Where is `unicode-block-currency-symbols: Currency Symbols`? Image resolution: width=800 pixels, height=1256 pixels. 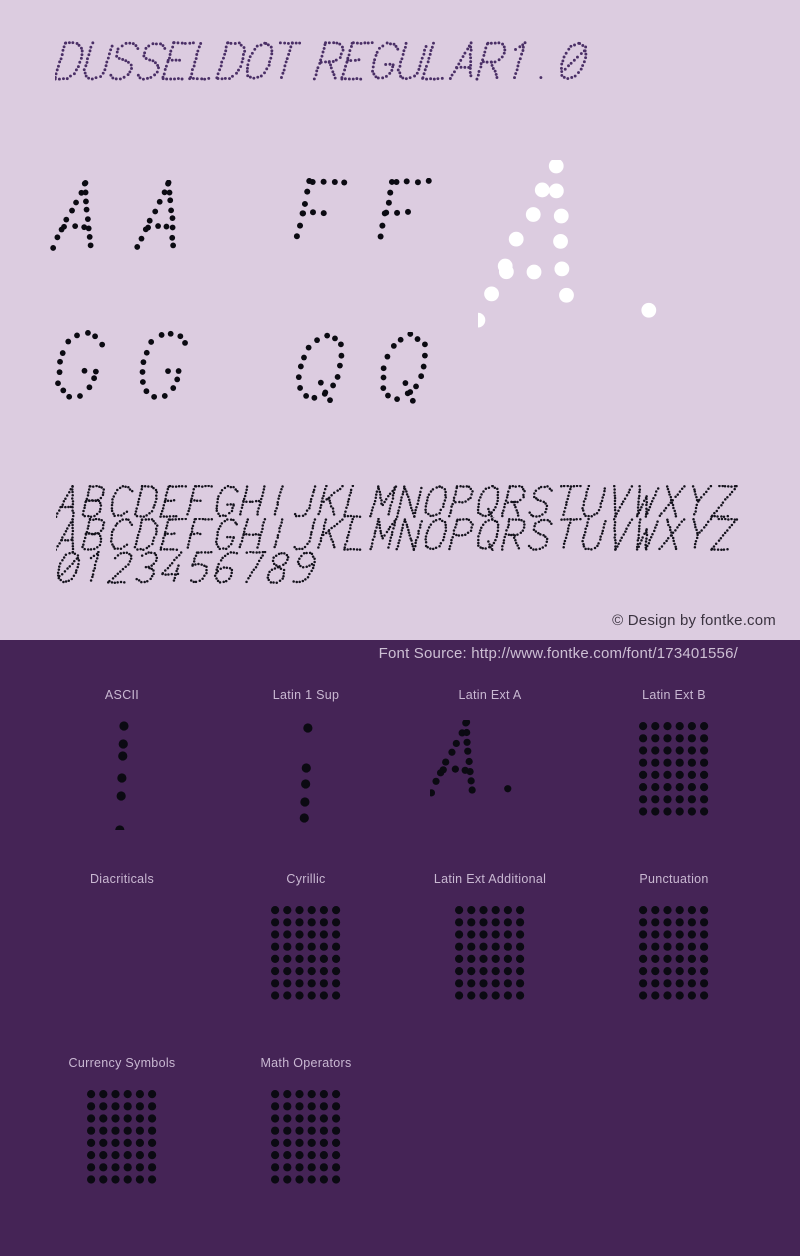 unicode-block-currency-symbols: Currency Symbols is located at coordinates (122, 1140).